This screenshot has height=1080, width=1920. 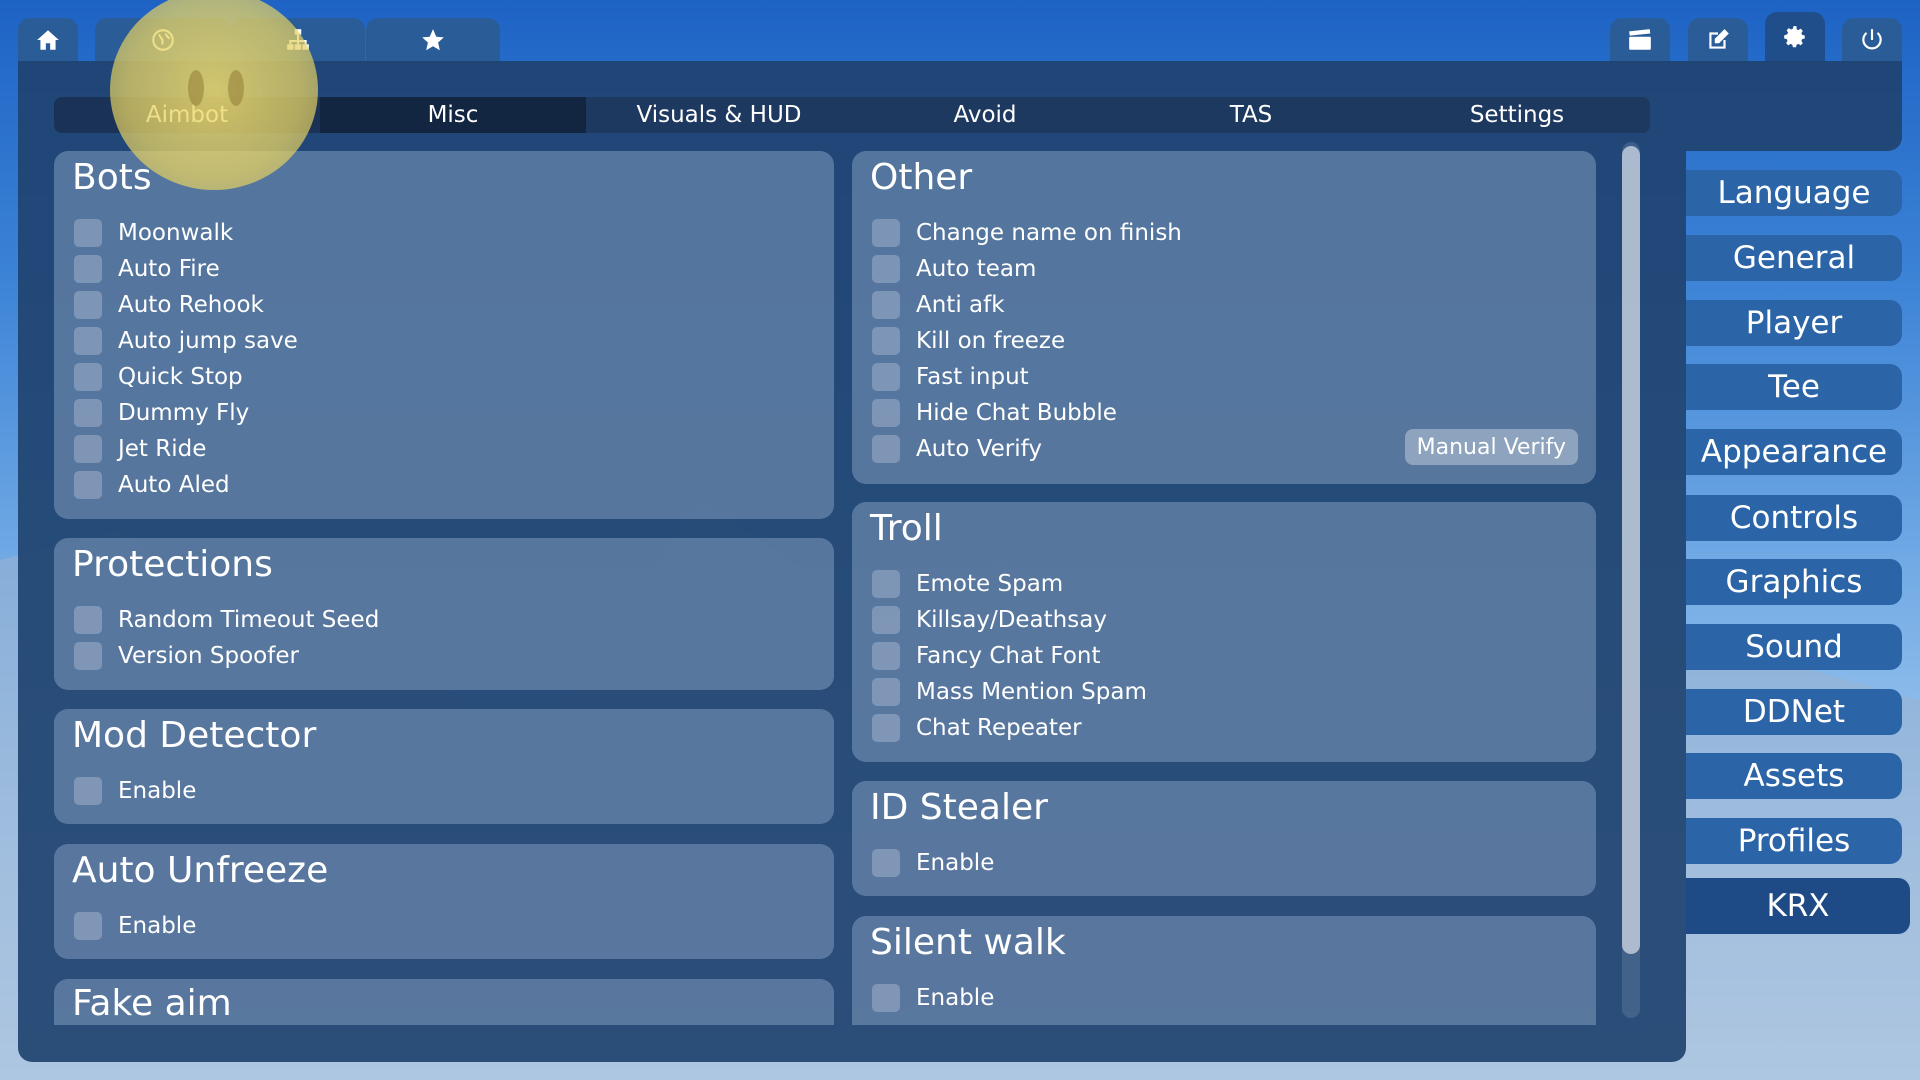 What do you see at coordinates (1794, 106) in the screenshot?
I see `panel-corner` at bounding box center [1794, 106].